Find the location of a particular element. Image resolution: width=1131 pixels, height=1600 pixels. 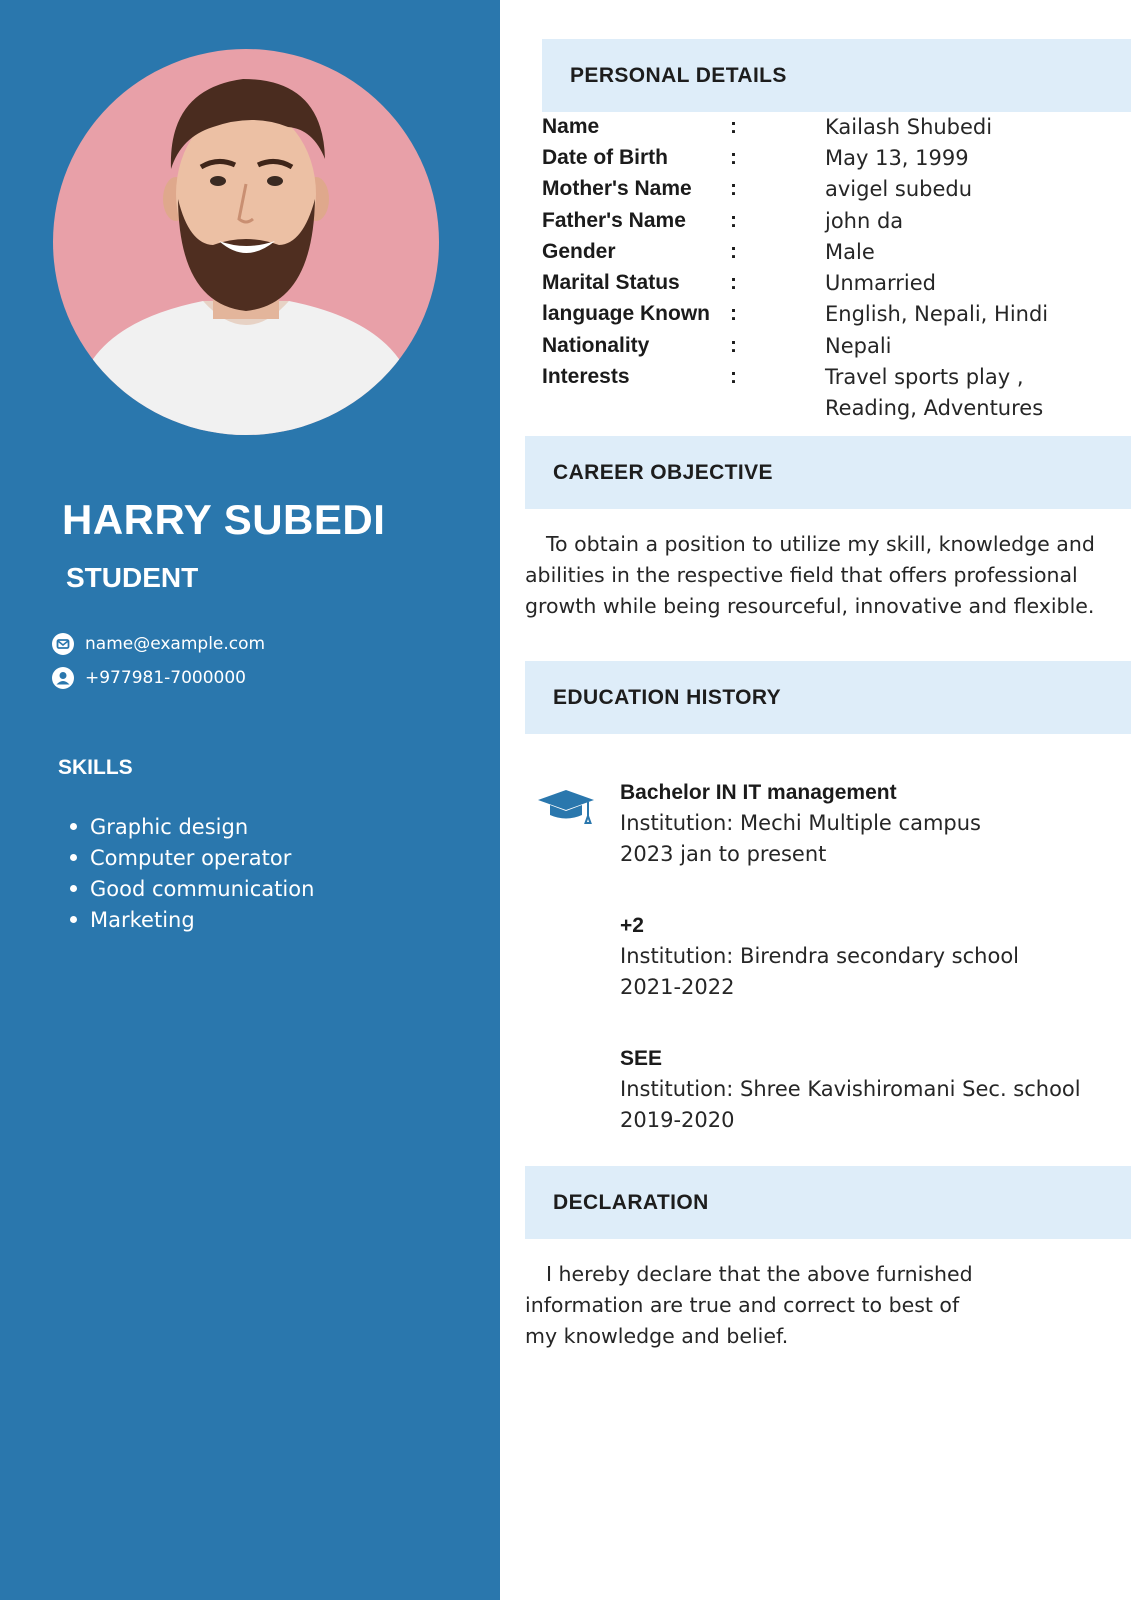

education-degree: SEE is located at coordinates (641, 1058).